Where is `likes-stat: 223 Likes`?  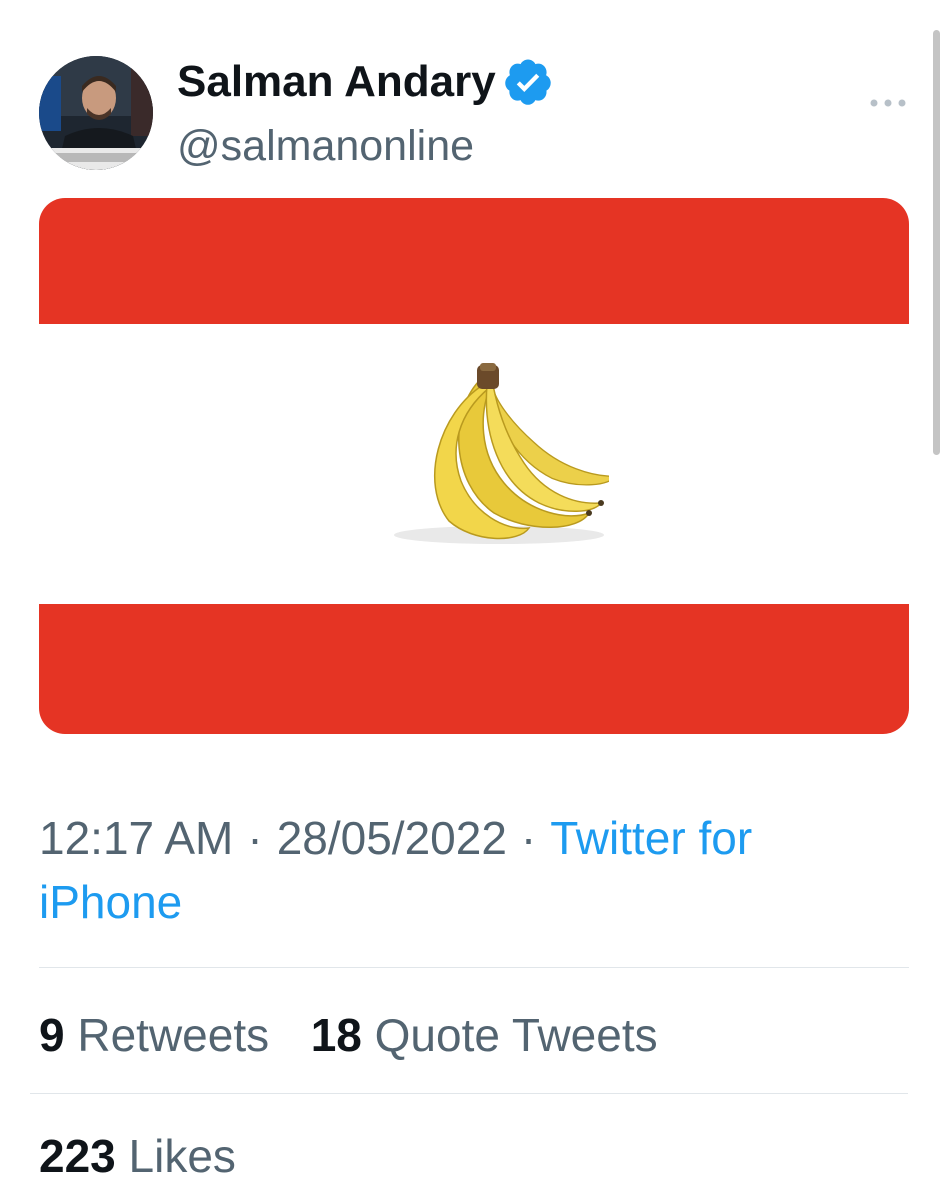
likes-stat: 223 Likes is located at coordinates (137, 1156).